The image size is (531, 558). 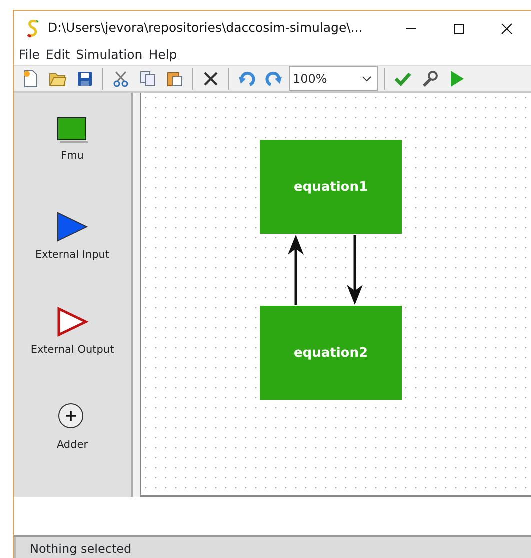 I want to click on menu-item: File, so click(x=31, y=55).